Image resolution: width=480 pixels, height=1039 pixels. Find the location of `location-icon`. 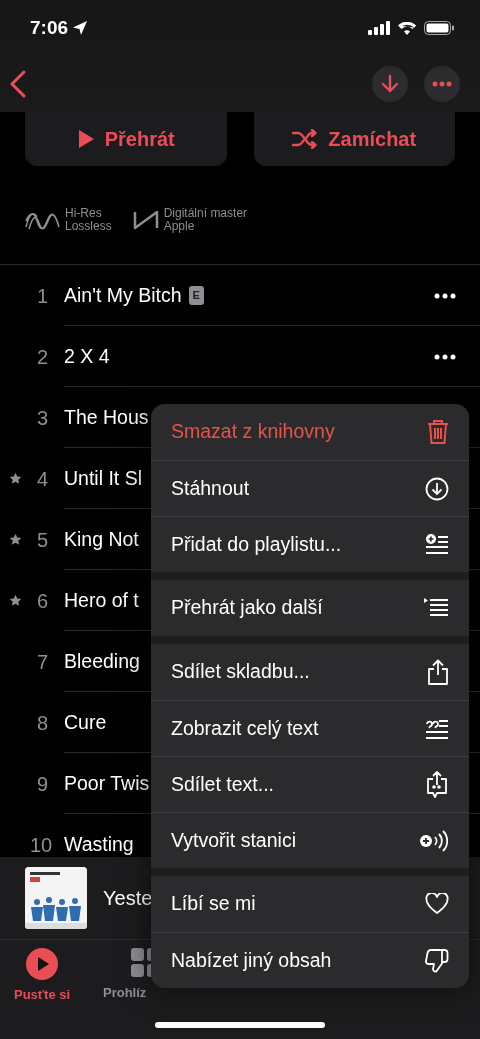

location-icon is located at coordinates (80, 28).